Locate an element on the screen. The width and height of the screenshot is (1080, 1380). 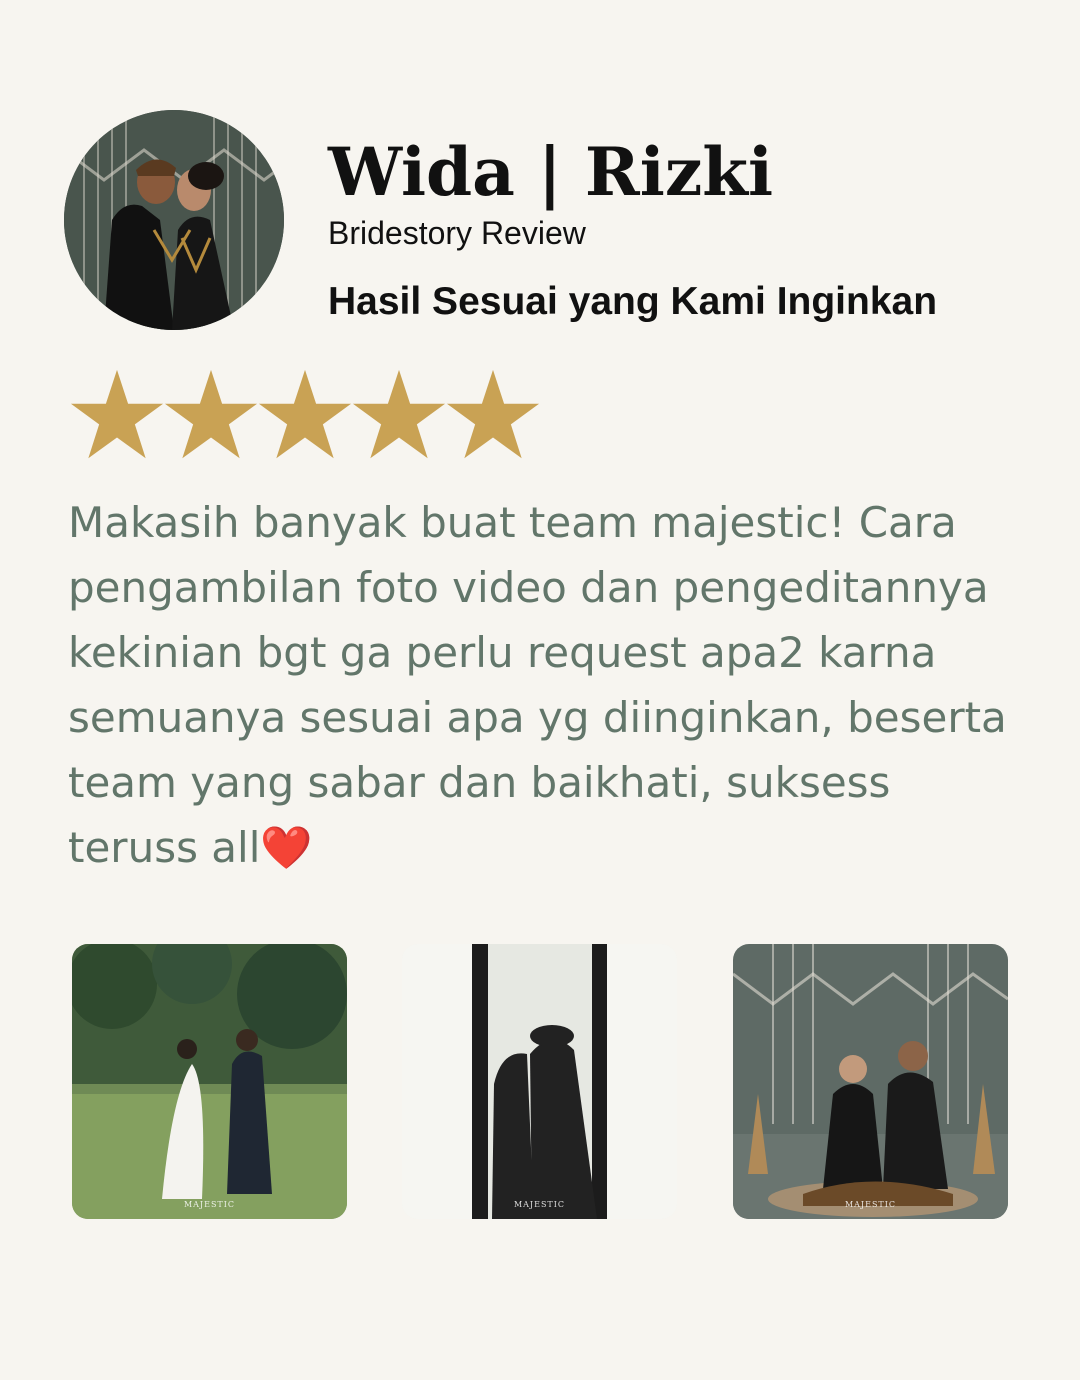
heart-emoji: ❤️ is located at coordinates (286, 847).